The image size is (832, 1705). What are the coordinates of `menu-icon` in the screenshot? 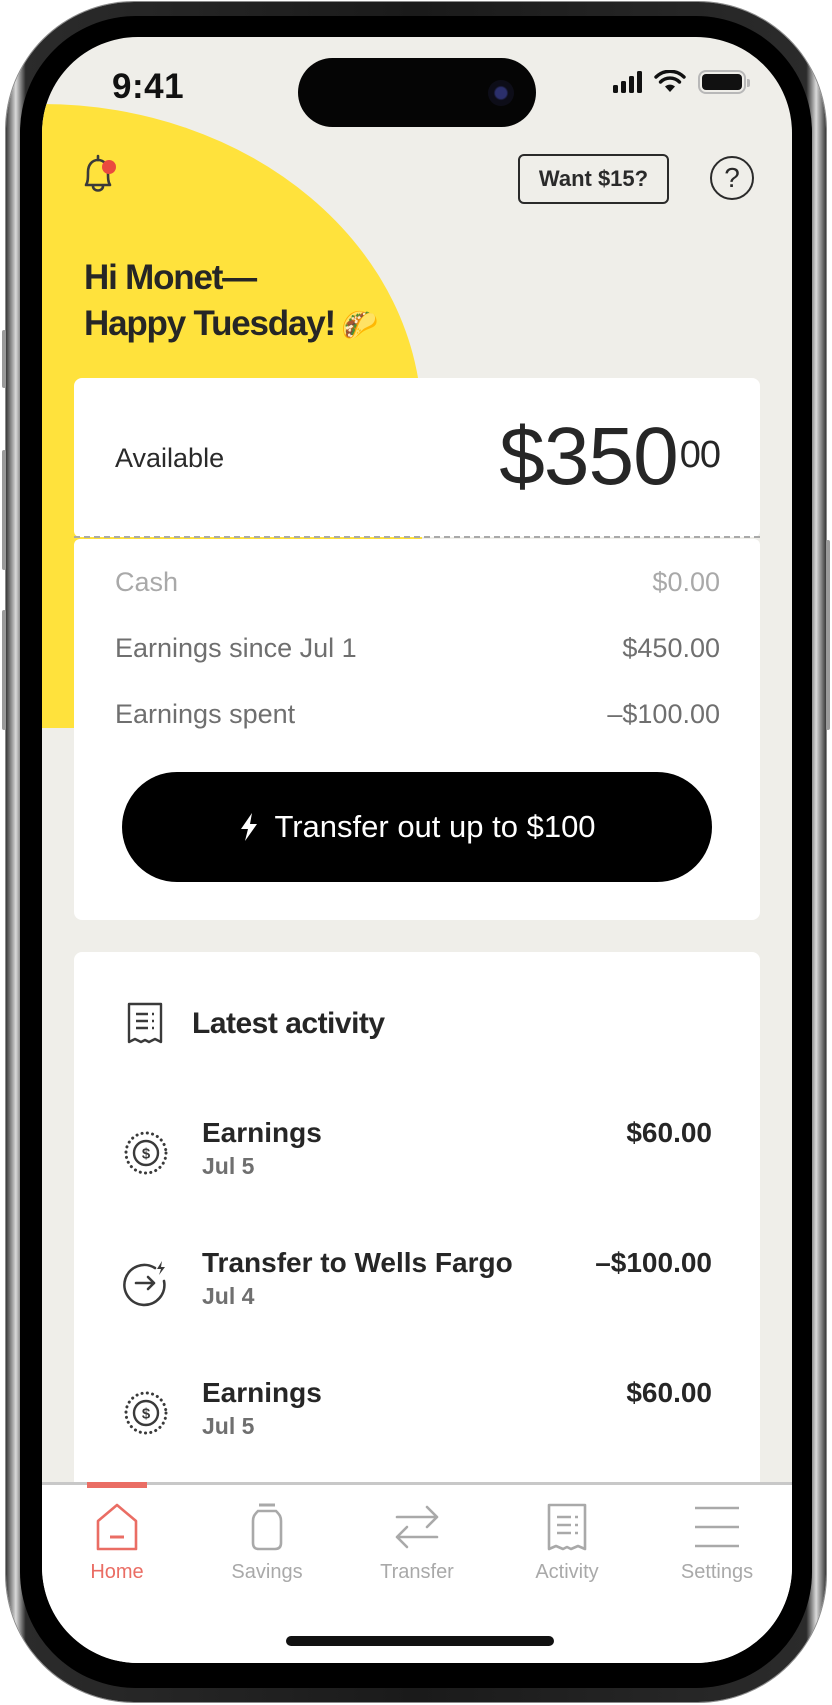 It's located at (717, 1527).